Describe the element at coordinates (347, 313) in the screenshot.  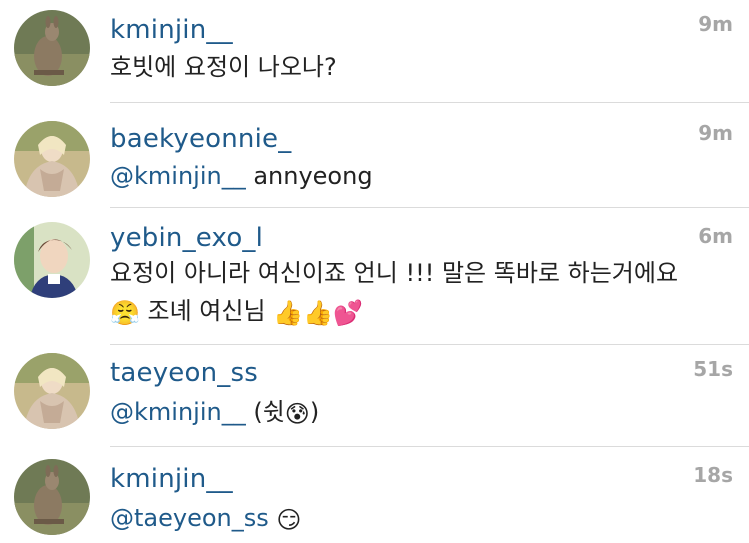
I see `two-hearts-emoji-icon: 💕` at that location.